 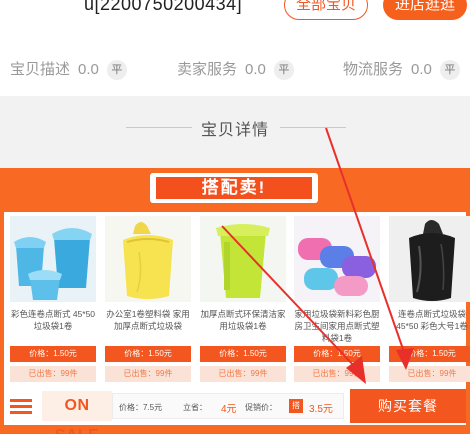 I want to click on divider-right, so click(x=313, y=127).